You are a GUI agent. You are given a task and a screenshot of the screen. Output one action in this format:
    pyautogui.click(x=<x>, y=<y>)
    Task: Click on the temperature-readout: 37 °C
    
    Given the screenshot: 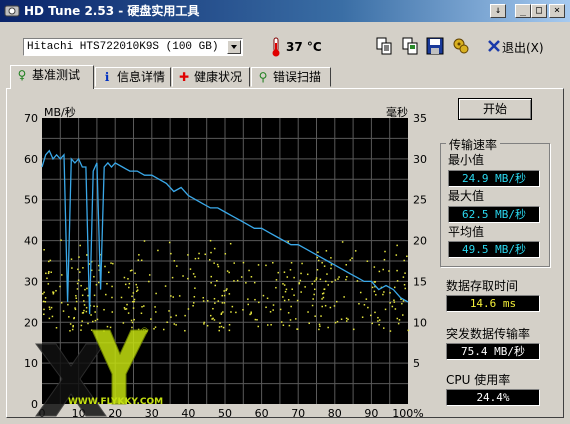 What is the action you would take?
    pyautogui.click(x=304, y=47)
    